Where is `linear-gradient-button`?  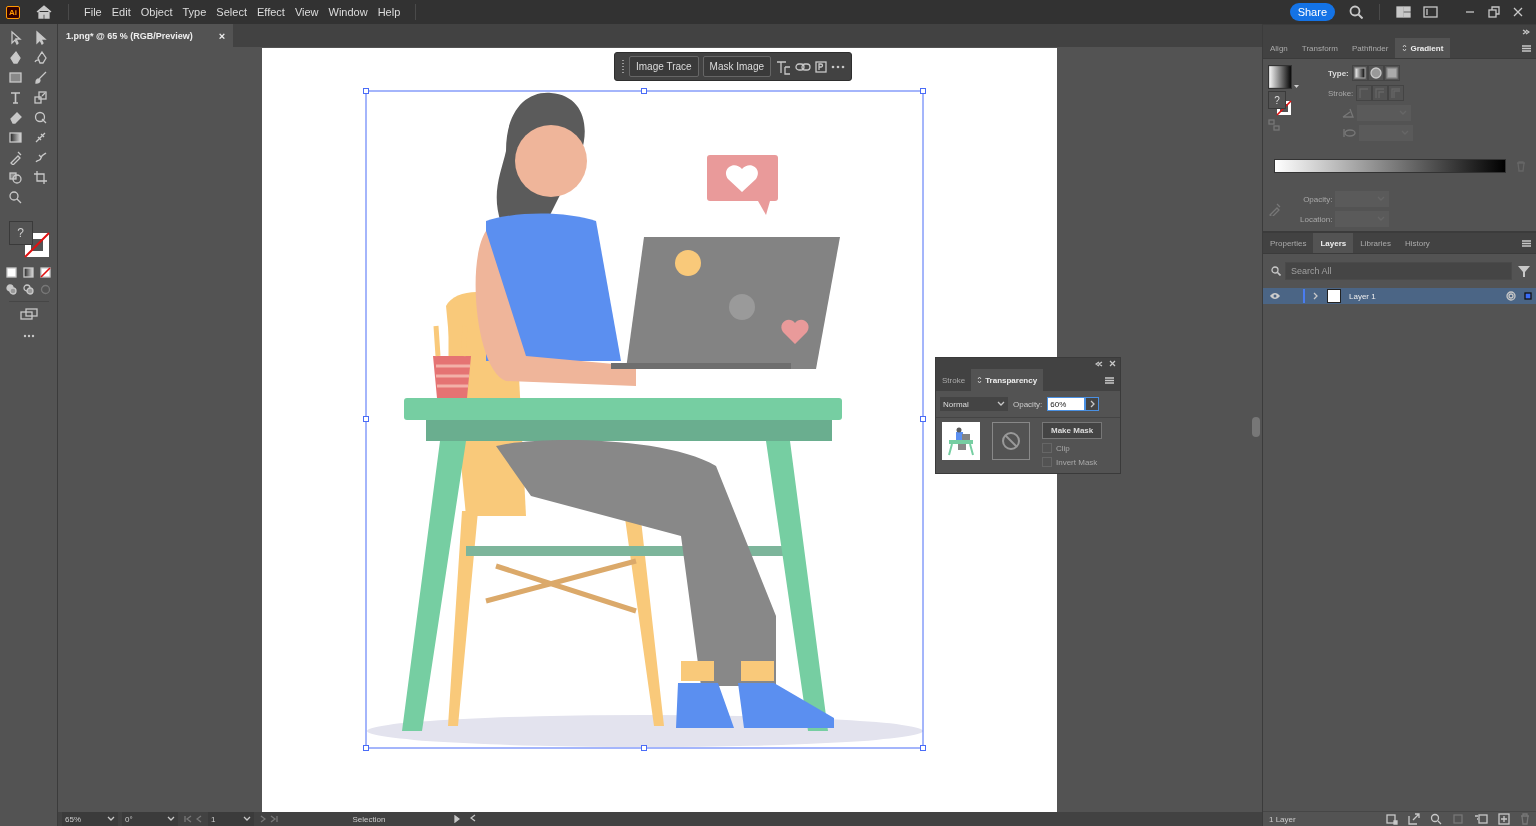
linear-gradient-button is located at coordinates (1359, 73).